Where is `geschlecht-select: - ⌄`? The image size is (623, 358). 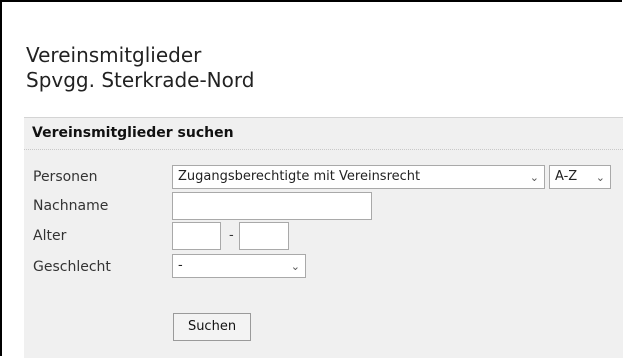 geschlecht-select: - ⌄ is located at coordinates (239, 266).